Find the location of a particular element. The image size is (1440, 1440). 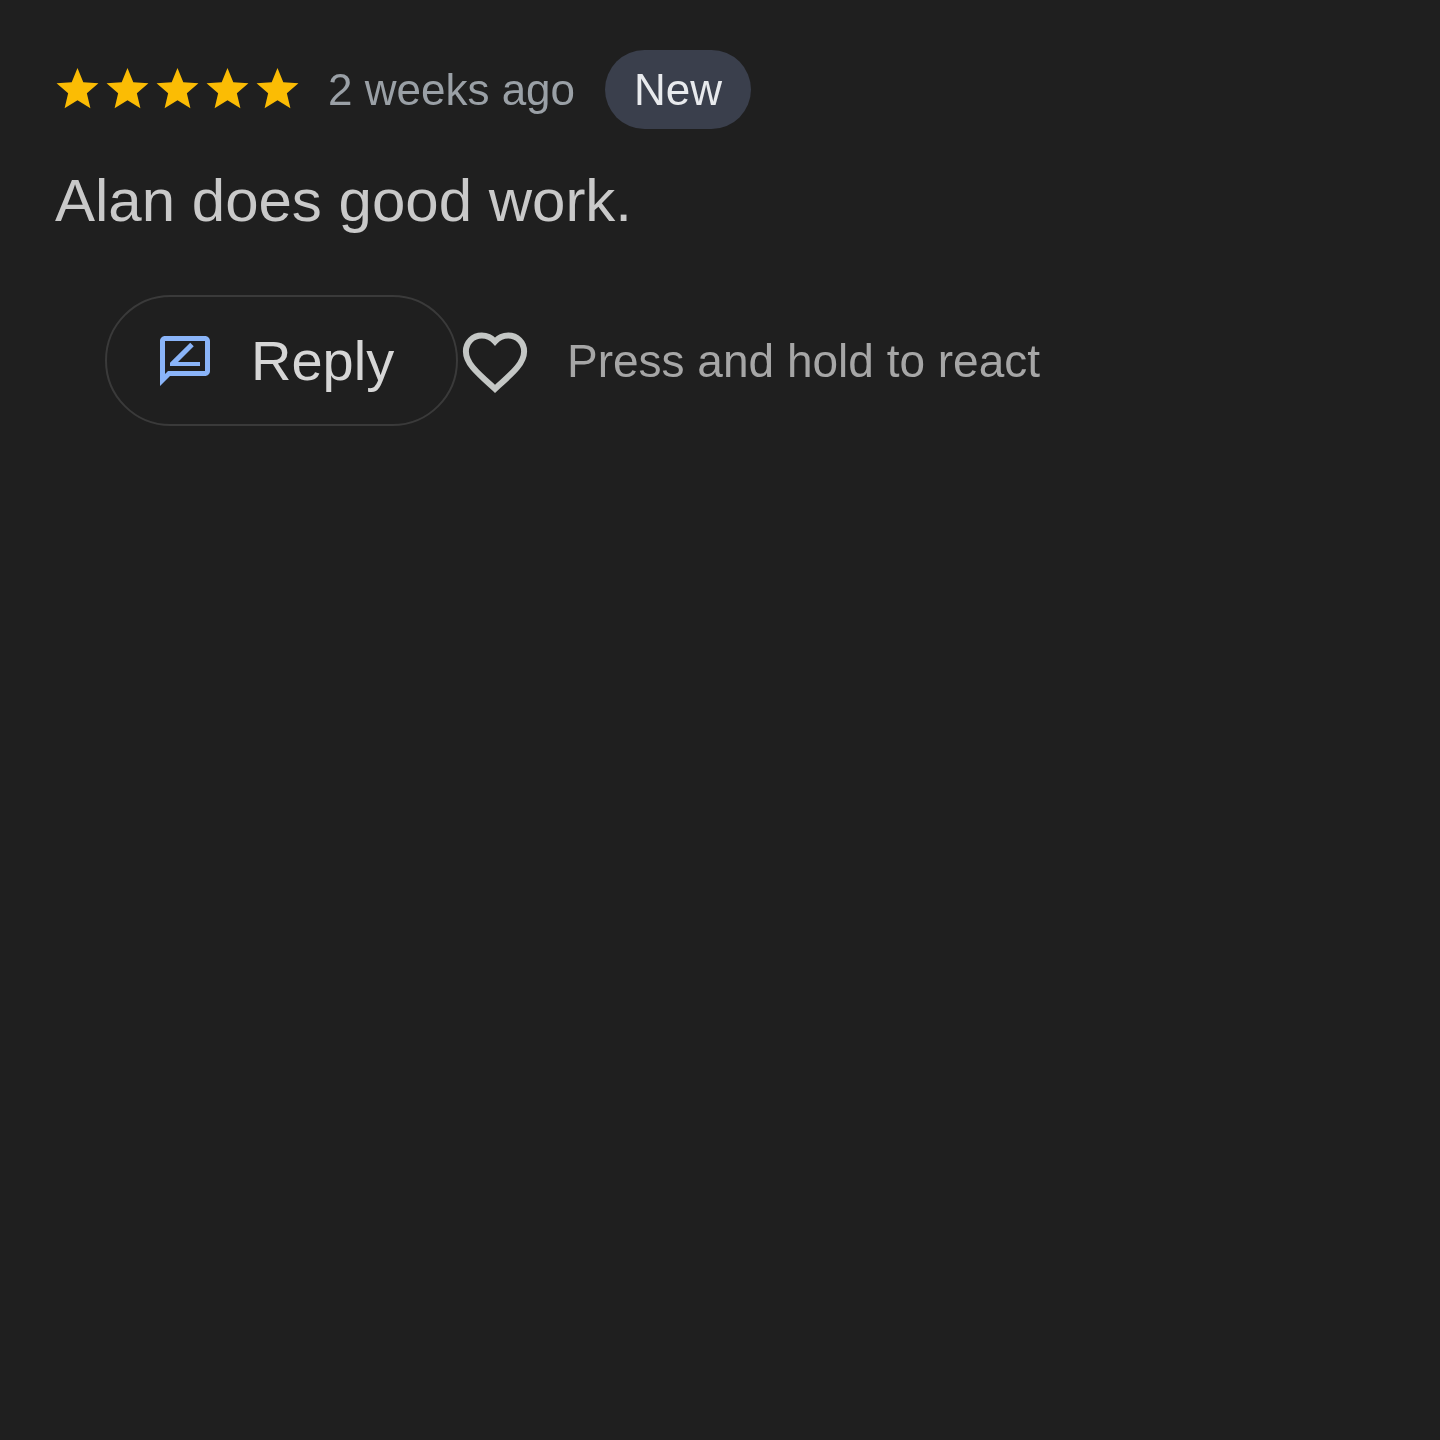

new-badge: New is located at coordinates (678, 89).